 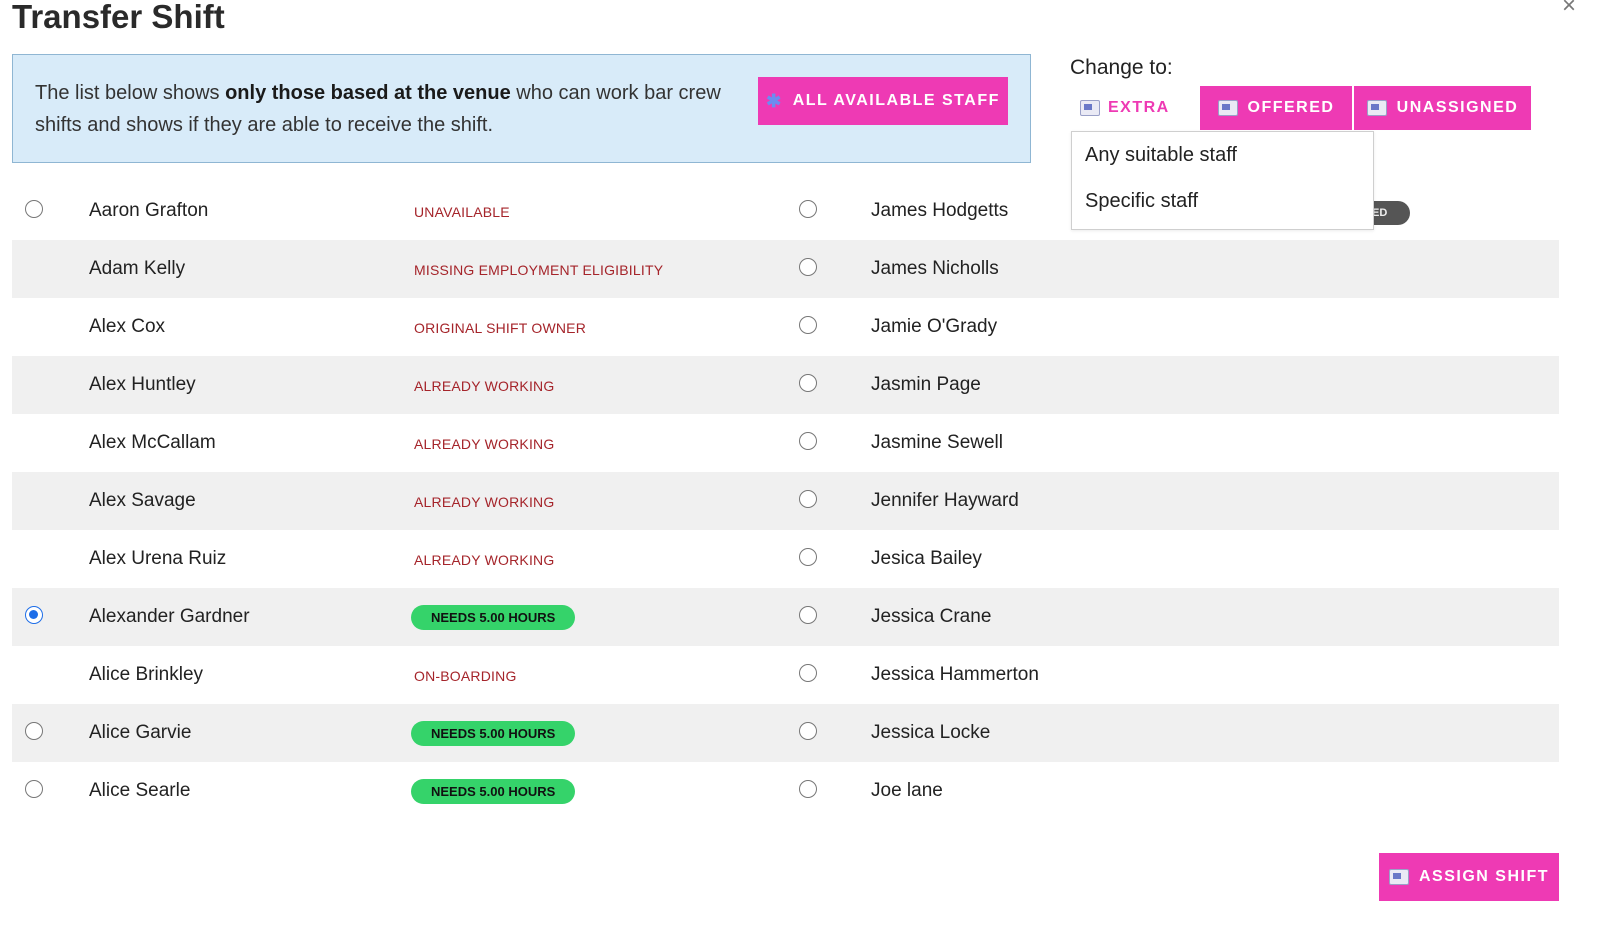 I want to click on staff-name-right: Jessica Hammerton, so click(x=955, y=674).